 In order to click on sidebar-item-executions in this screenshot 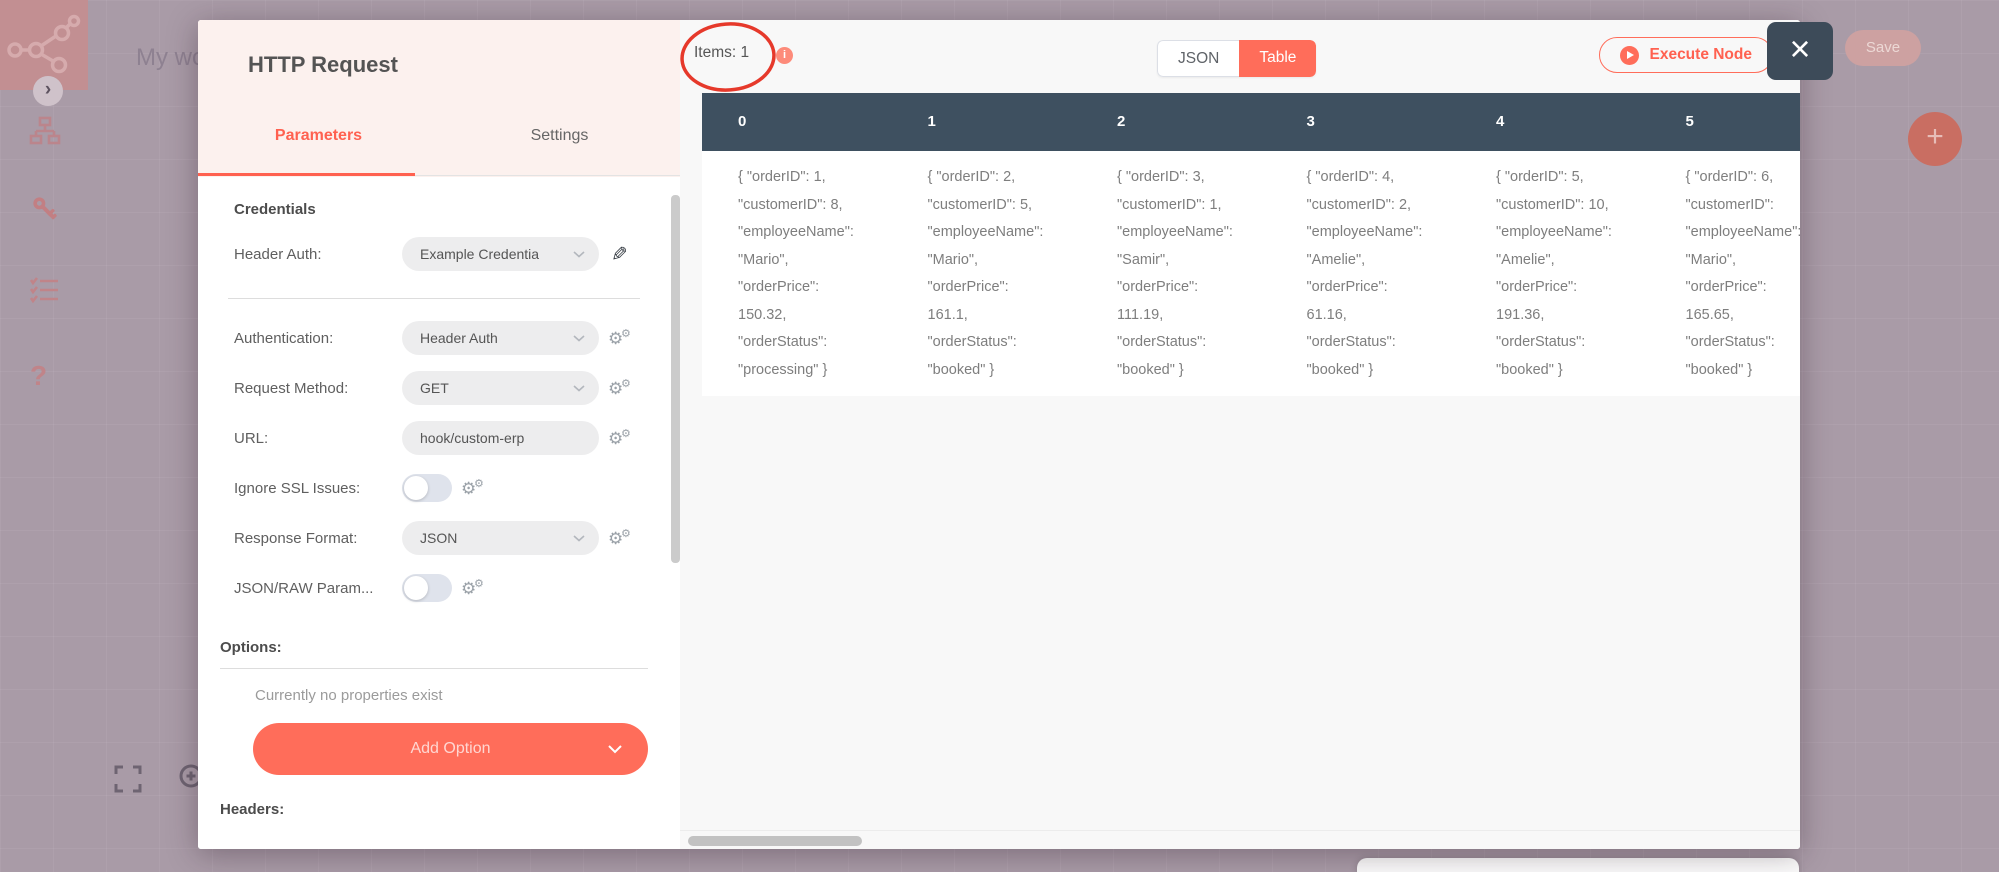, I will do `click(45, 291)`.